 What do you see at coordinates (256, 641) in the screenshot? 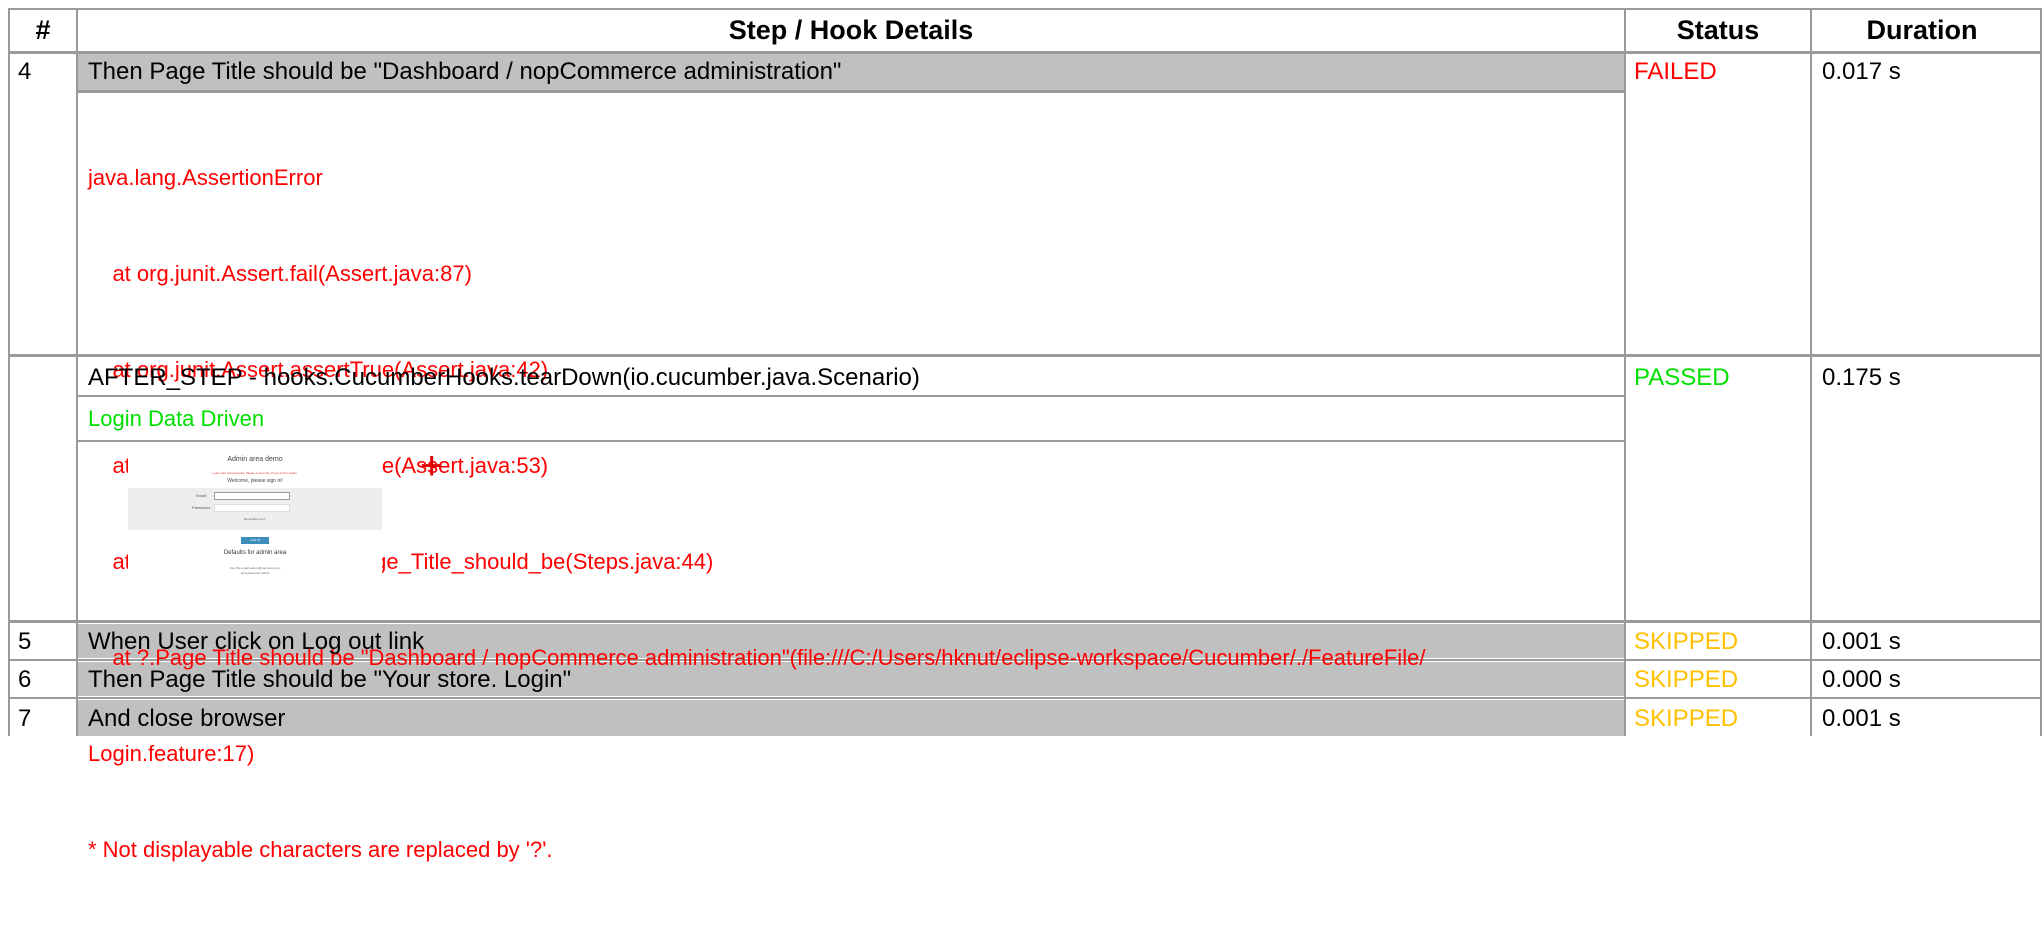
I see `step-text: When User click on Log out link` at bounding box center [256, 641].